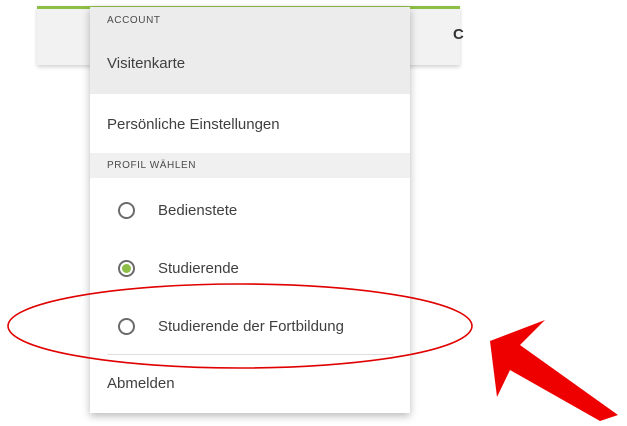 This screenshot has width=627, height=426. I want to click on menu-item-personal-settings: Persönliche Einstellungen, so click(250, 123).